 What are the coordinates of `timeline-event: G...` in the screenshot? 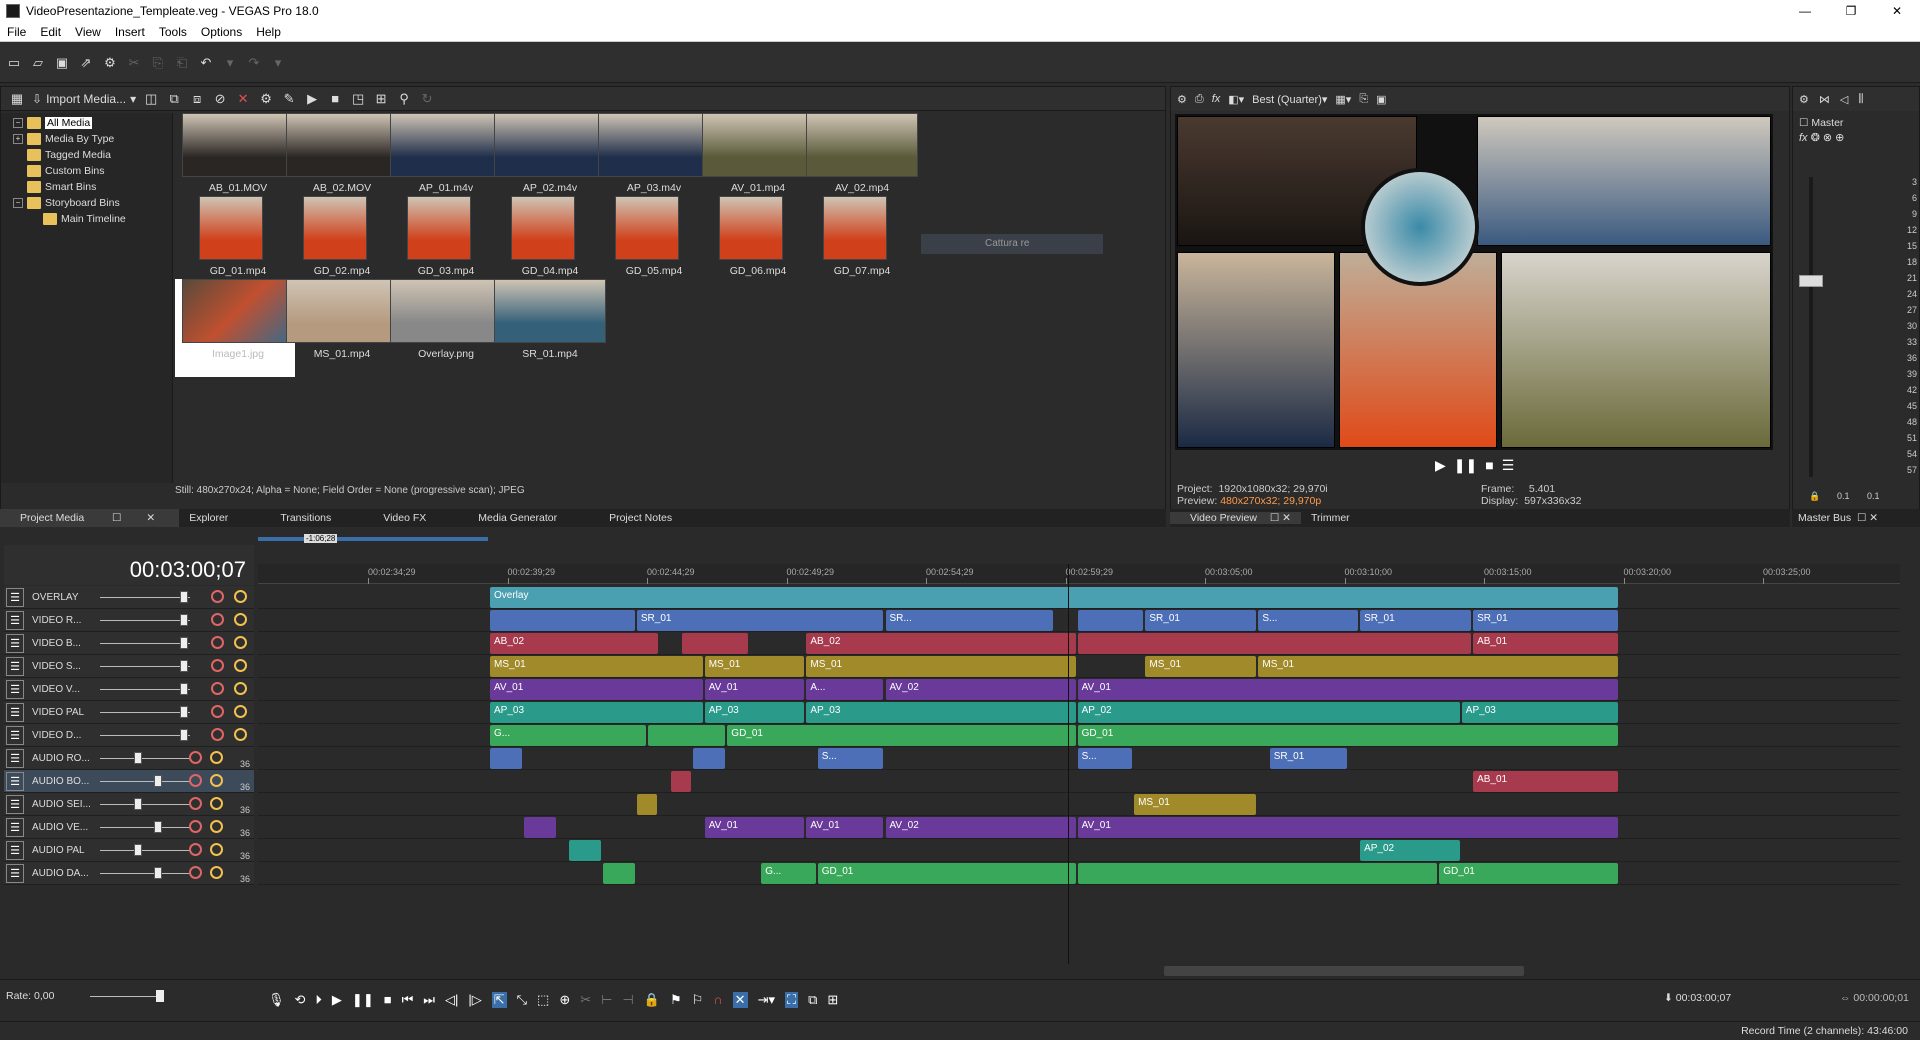 It's located at (568, 735).